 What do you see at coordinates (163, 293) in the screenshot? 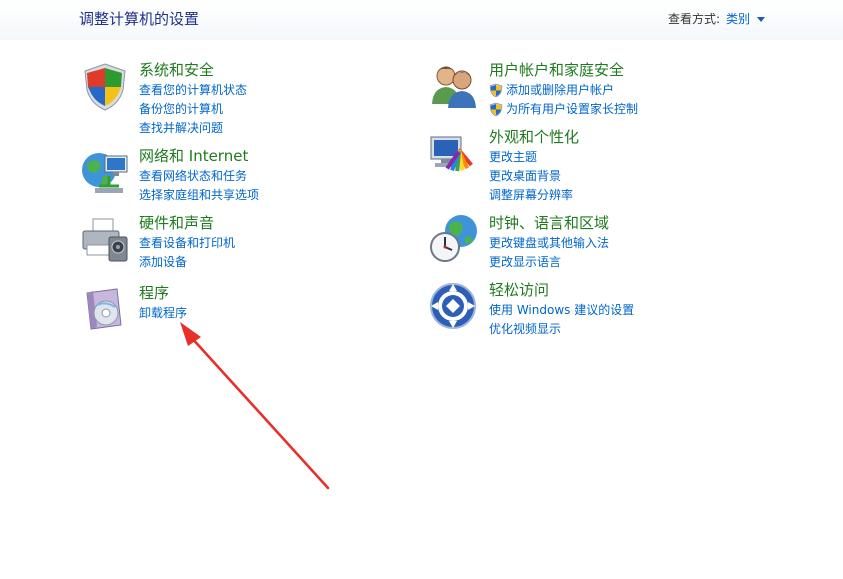
I see `category-title-programs: 程序` at bounding box center [163, 293].